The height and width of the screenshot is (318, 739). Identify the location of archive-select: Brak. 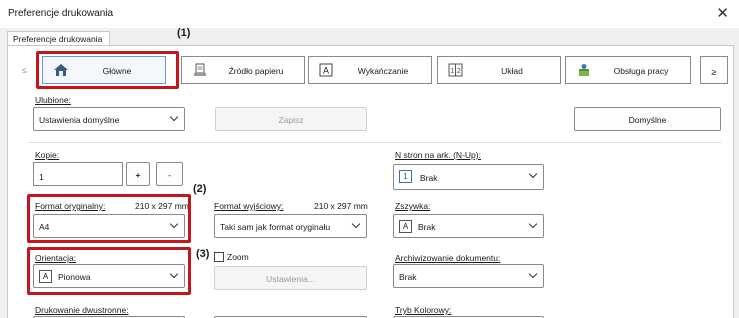
(468, 276).